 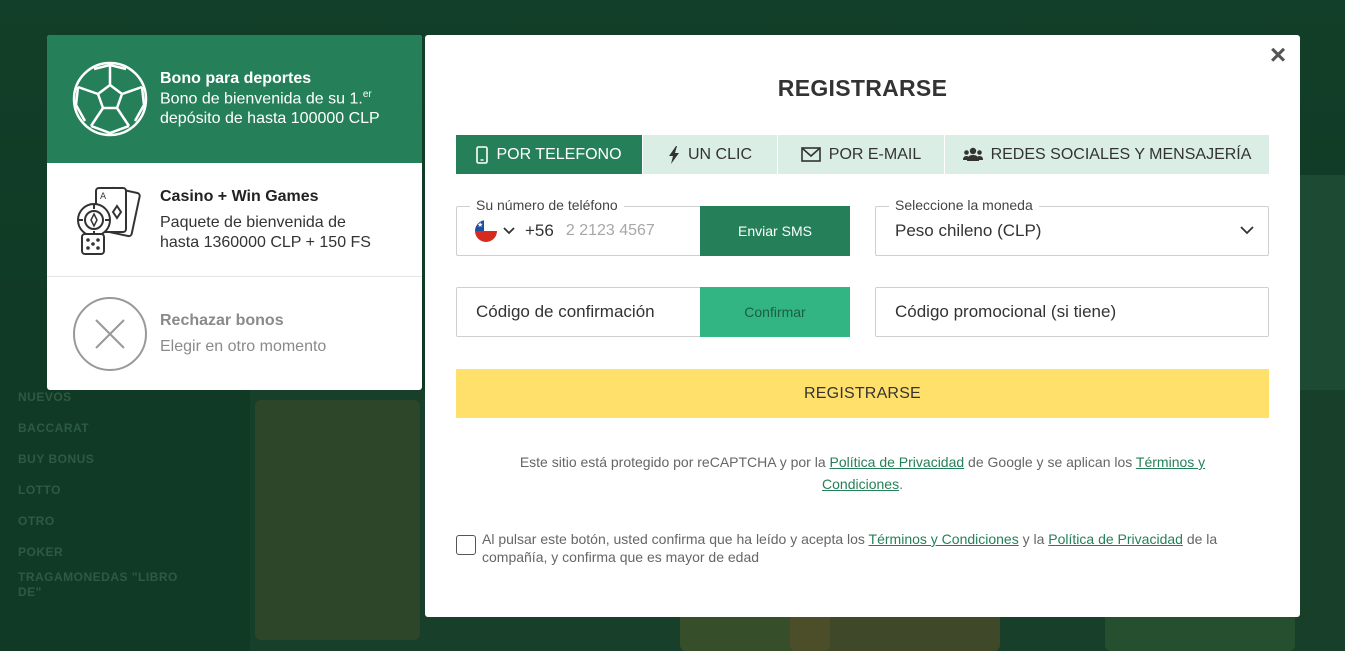 What do you see at coordinates (775, 231) in the screenshot?
I see `send-sms-button: Enviar SMS` at bounding box center [775, 231].